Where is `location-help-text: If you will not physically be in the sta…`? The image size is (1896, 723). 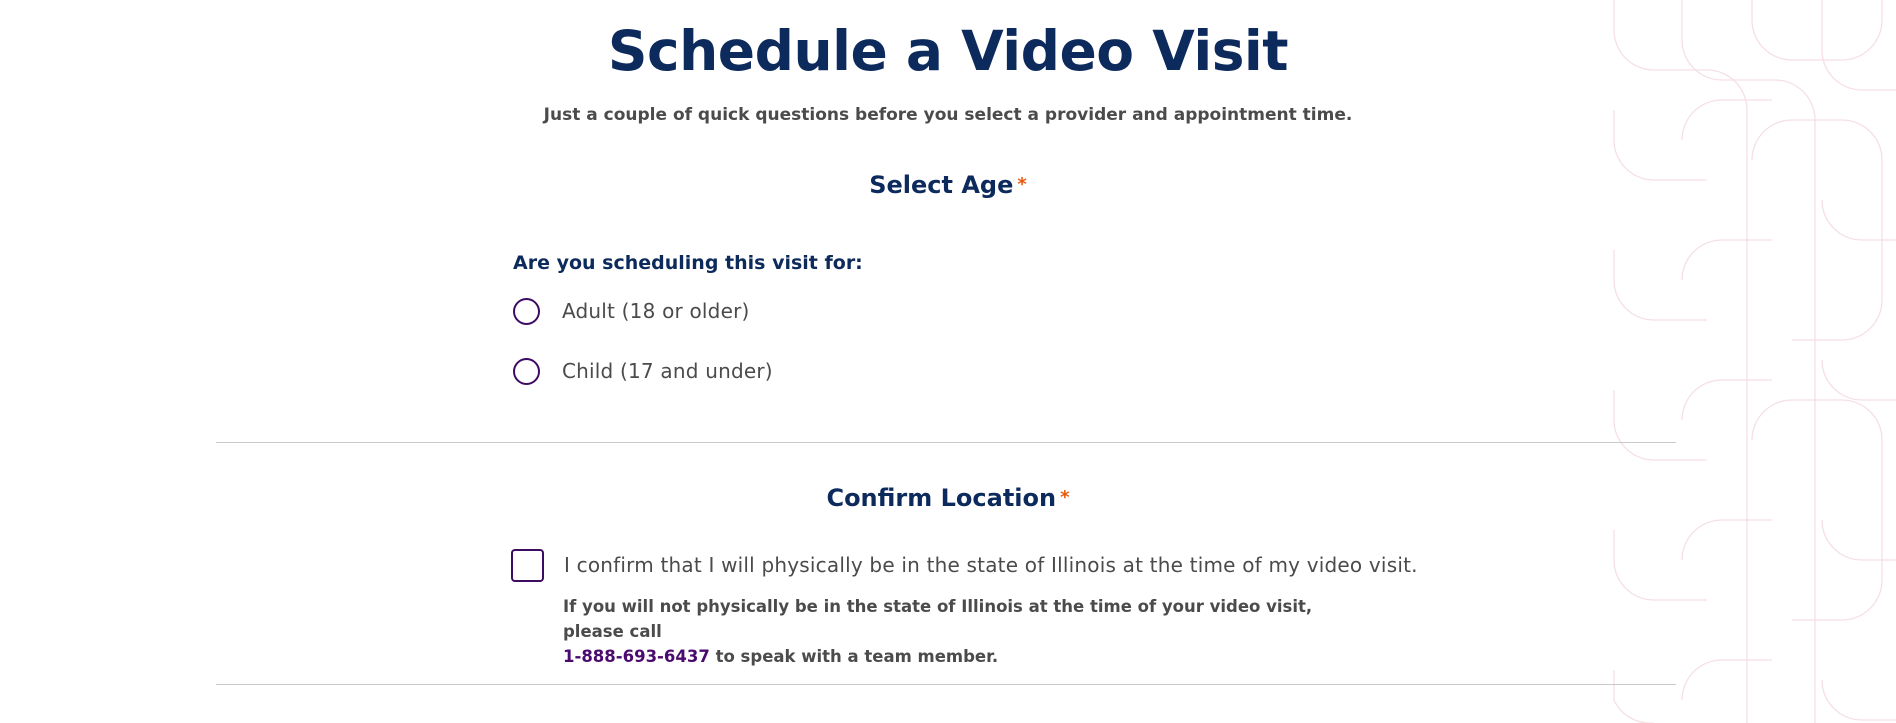
location-help-text: If you will not physically be in the sta… is located at coordinates (938, 619).